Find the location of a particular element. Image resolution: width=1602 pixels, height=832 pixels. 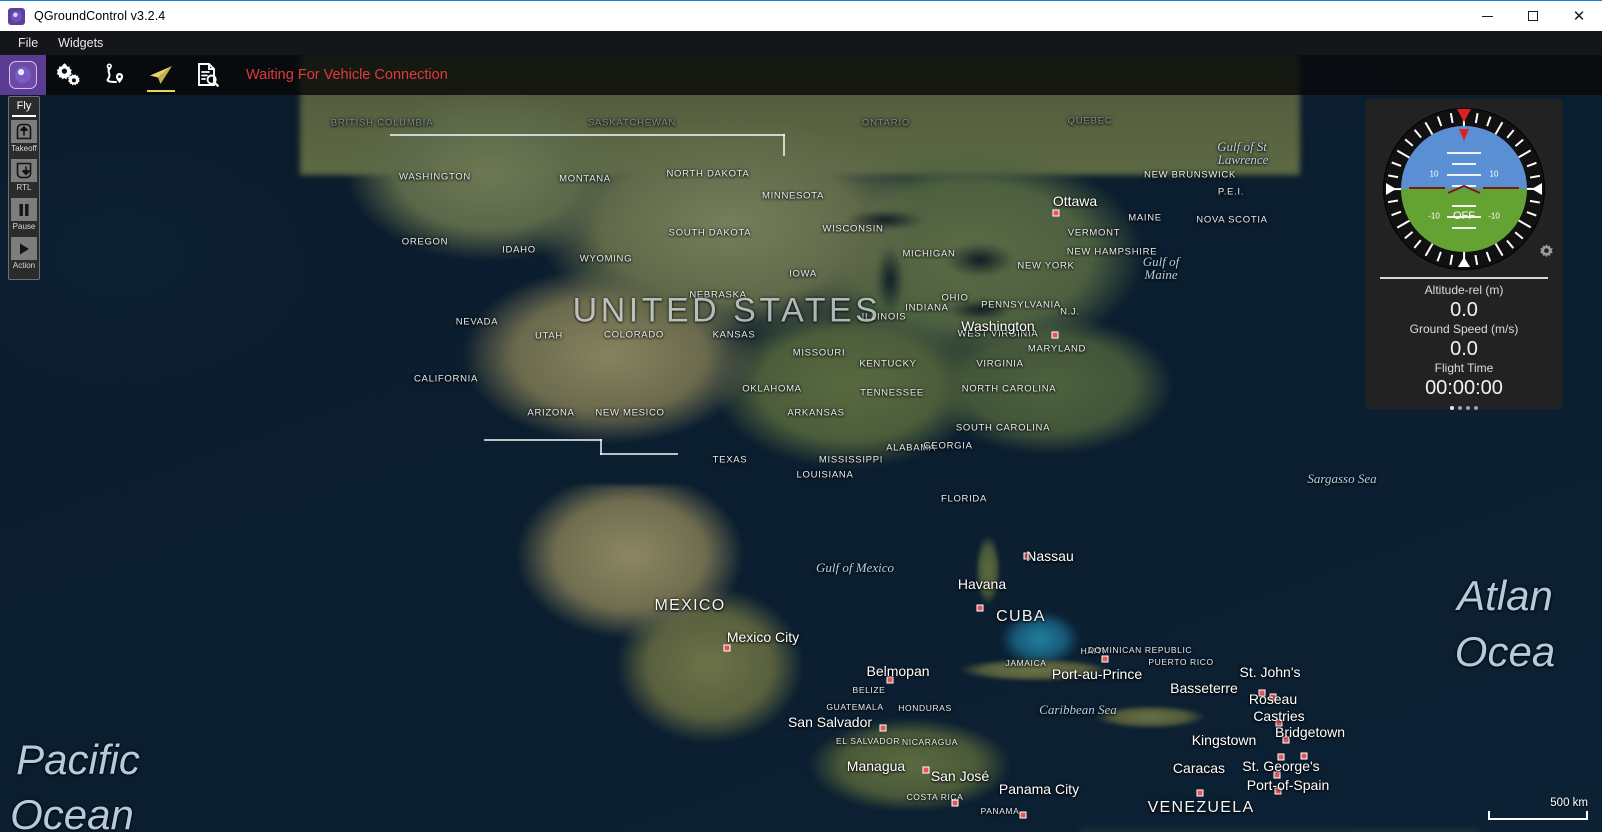

pitch-label-dn-right: -10 is located at coordinates (1494, 216).